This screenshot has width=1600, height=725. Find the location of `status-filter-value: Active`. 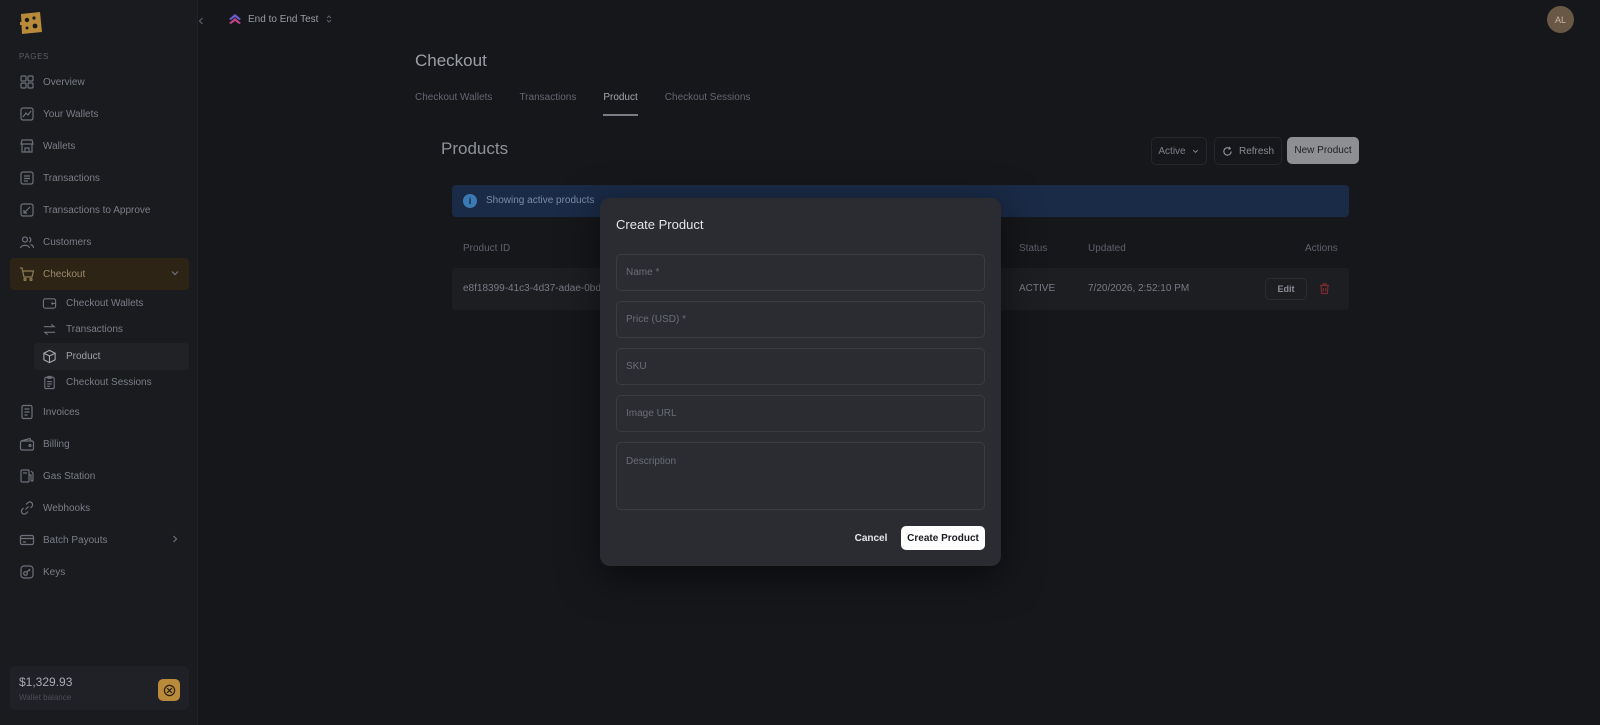

status-filter-value: Active is located at coordinates (1172, 151).